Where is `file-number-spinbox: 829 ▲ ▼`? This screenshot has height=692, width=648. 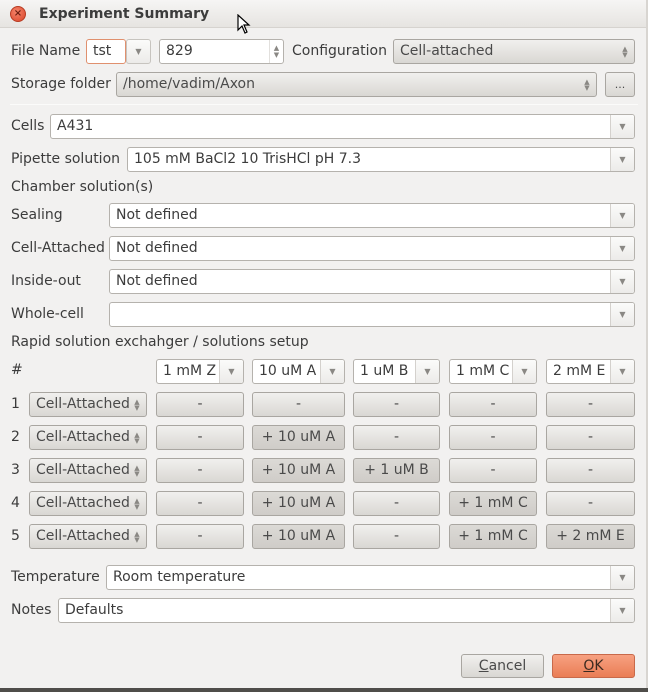 file-number-spinbox: 829 ▲ ▼ is located at coordinates (221, 51).